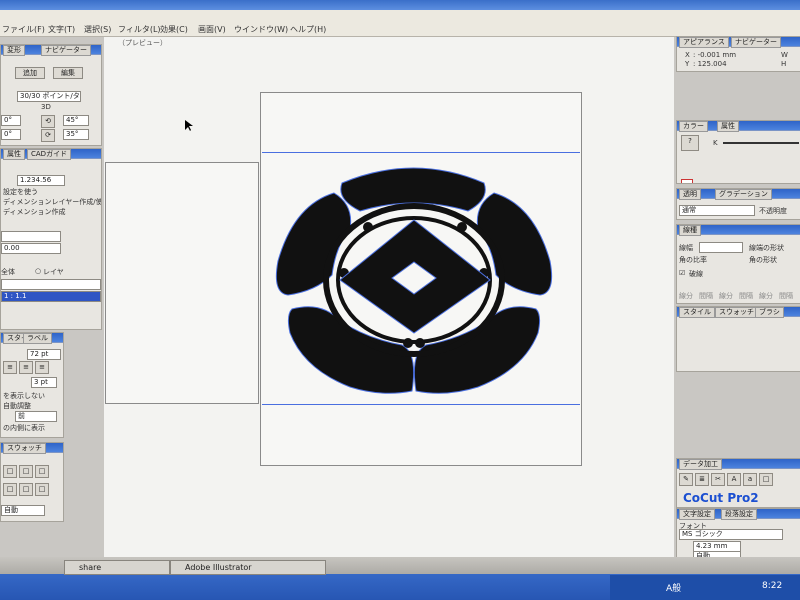 This screenshot has width=800, height=600. What do you see at coordinates (26, 471) in the screenshot?
I see `swatch-tool-2-icon: □` at bounding box center [26, 471].